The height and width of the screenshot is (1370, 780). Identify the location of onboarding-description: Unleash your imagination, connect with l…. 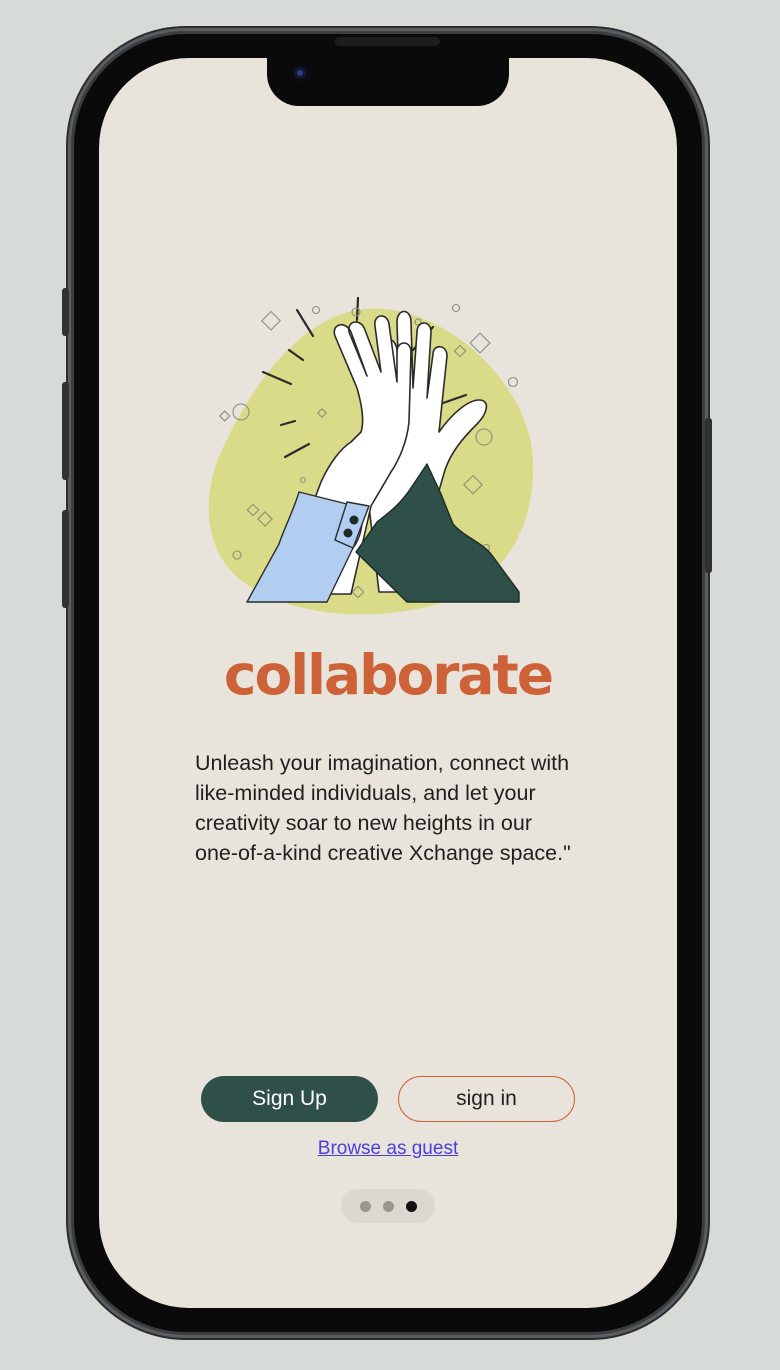
(383, 808).